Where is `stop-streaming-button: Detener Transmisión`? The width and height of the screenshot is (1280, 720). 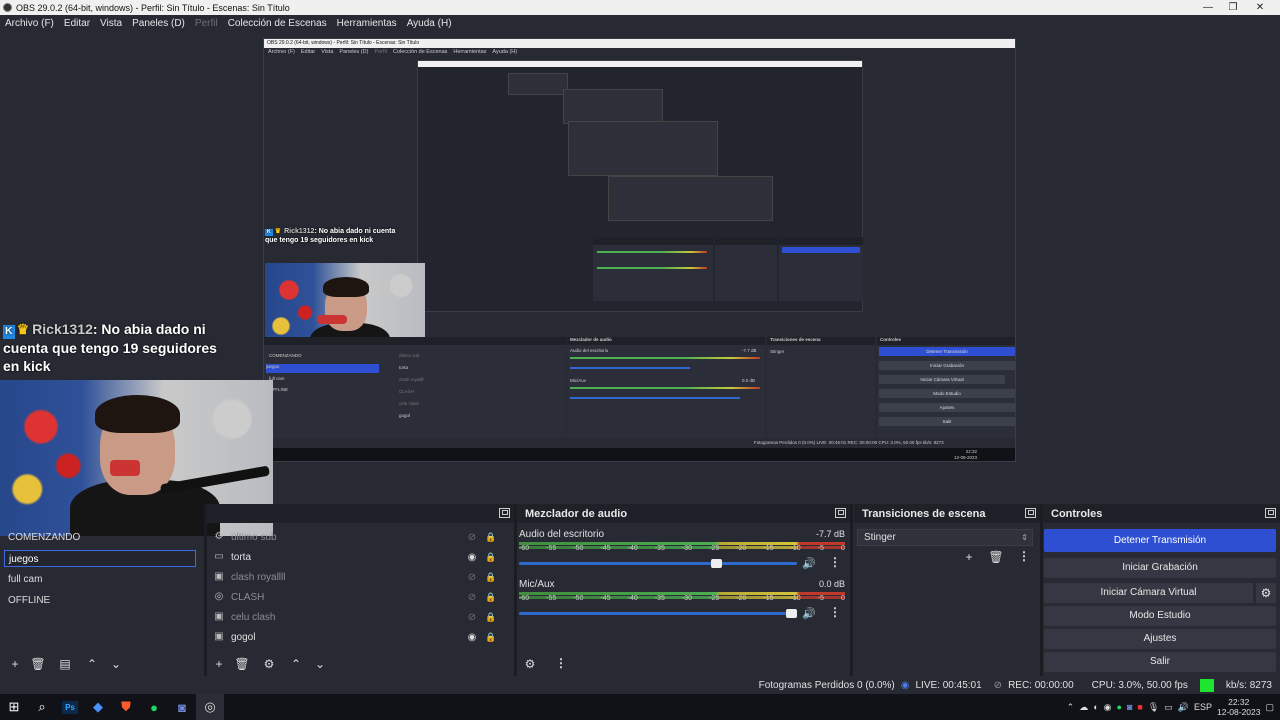 stop-streaming-button: Detener Transmisión is located at coordinates (1160, 540).